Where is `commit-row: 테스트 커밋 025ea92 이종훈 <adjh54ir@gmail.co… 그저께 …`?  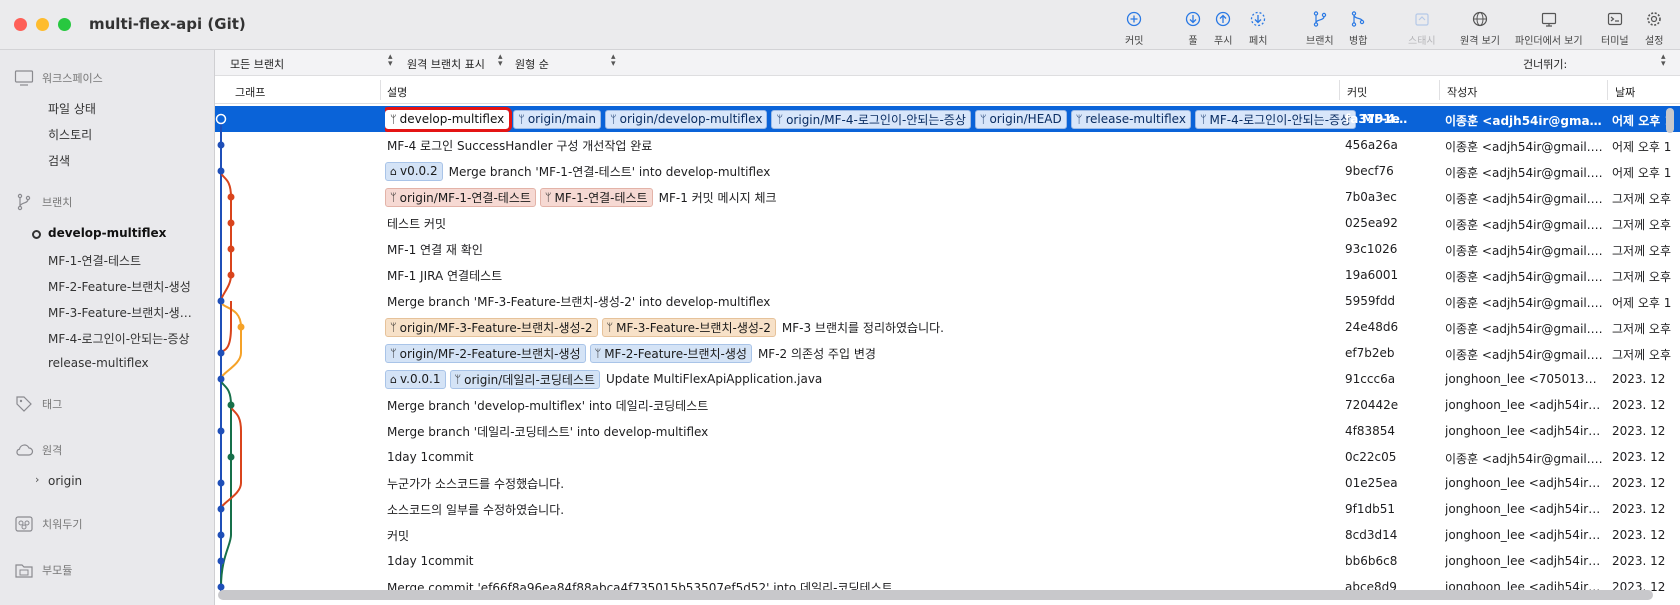 commit-row: 테스트 커밋 025ea92 이종훈 <adjh54ir@gmail.co… 그저께 … is located at coordinates (947, 223).